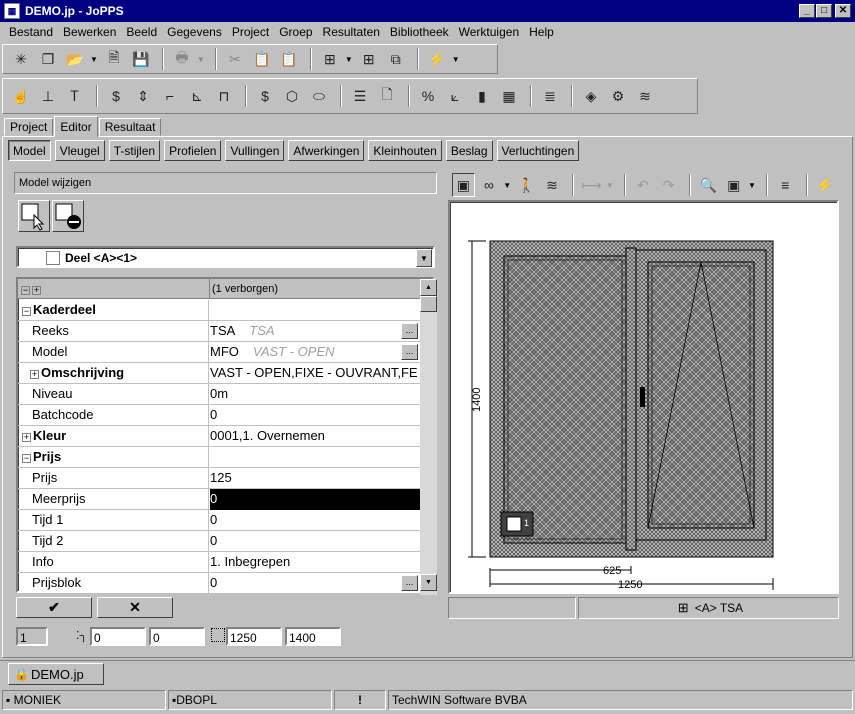 This screenshot has width=855, height=714. Describe the element at coordinates (130, 127) in the screenshot. I see `tab-resultaat: Resultaat` at that location.